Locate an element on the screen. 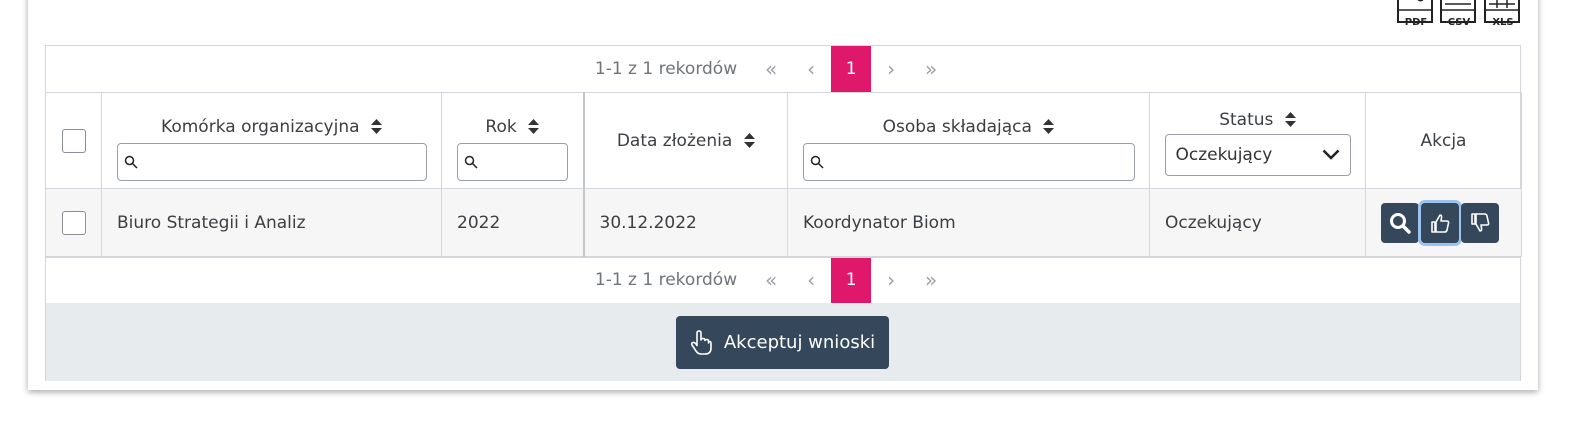 This screenshot has height=427, width=1586. column-person: Osoba składająca is located at coordinates (968, 140).